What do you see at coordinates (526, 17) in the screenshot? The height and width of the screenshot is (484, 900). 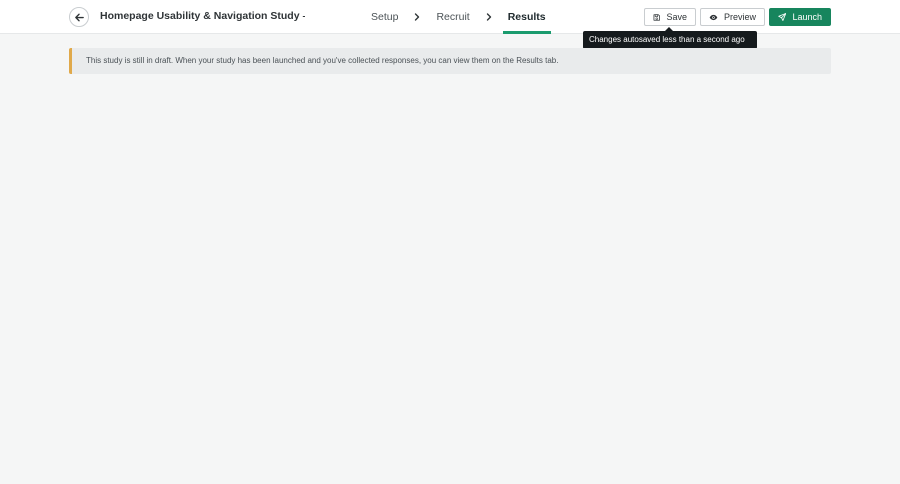 I see `tab-results: Results` at bounding box center [526, 17].